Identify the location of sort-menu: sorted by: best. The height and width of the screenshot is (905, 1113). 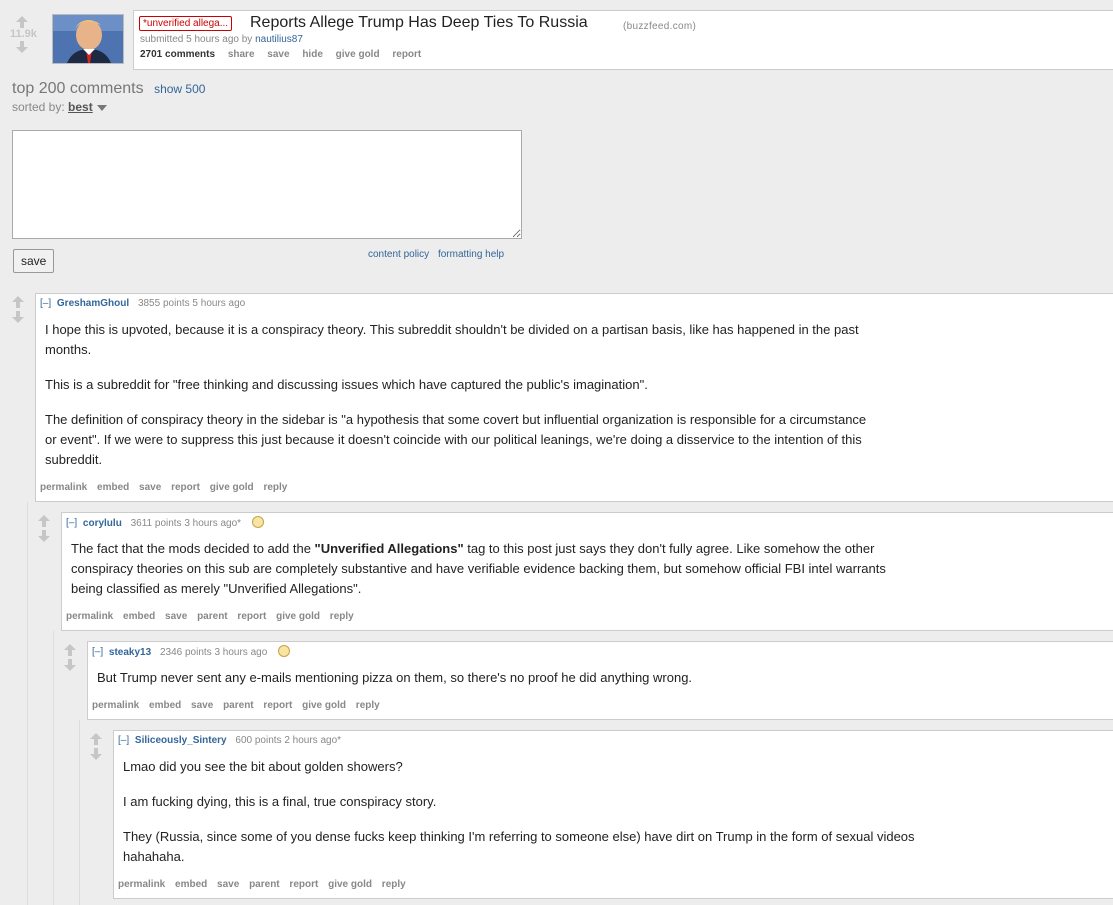
(59, 107).